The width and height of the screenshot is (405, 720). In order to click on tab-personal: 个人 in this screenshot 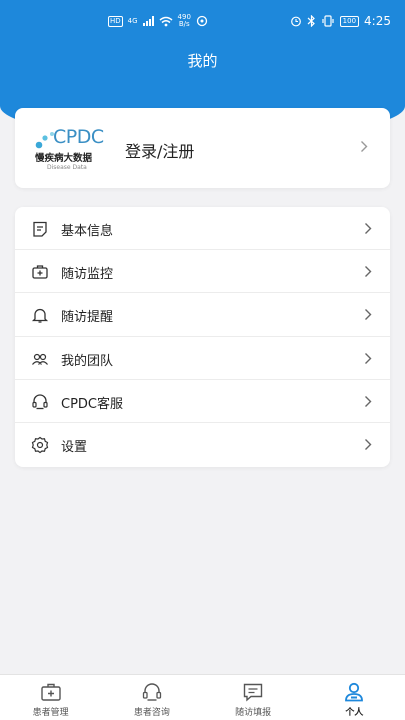, I will do `click(354, 697)`.